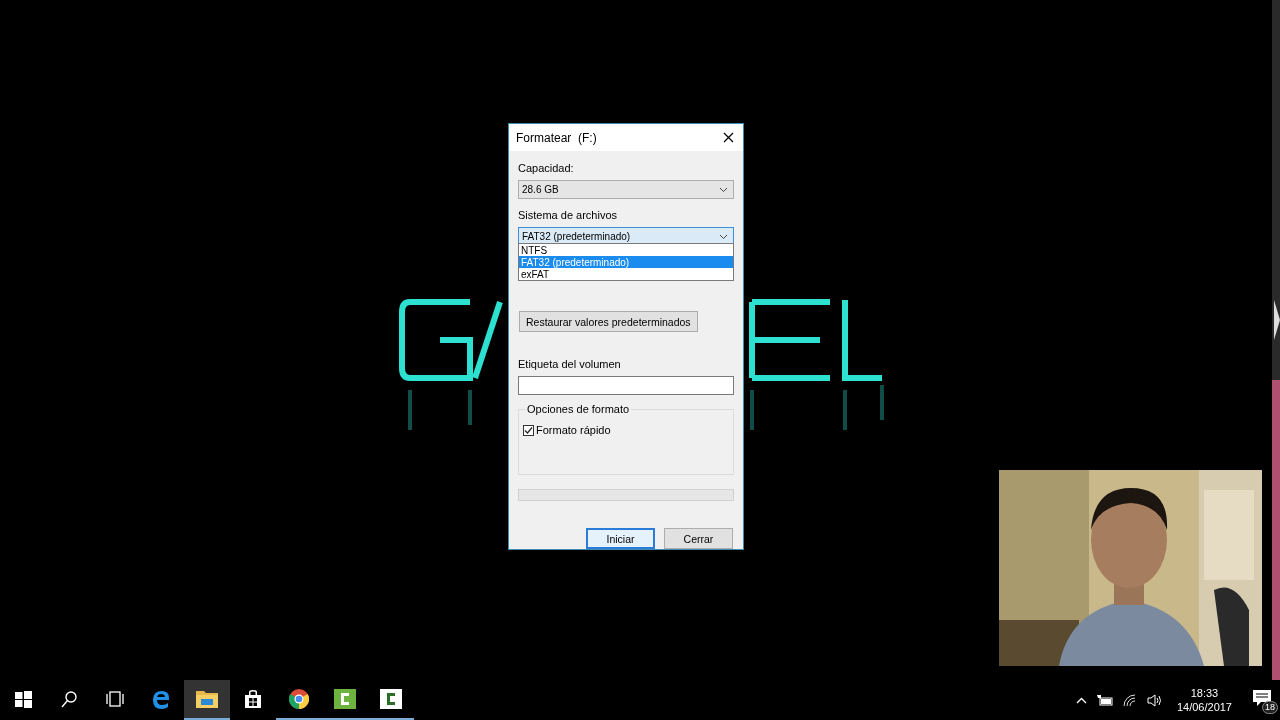 This screenshot has height=720, width=1280. I want to click on clock-time: 18:33, so click(1204, 693).